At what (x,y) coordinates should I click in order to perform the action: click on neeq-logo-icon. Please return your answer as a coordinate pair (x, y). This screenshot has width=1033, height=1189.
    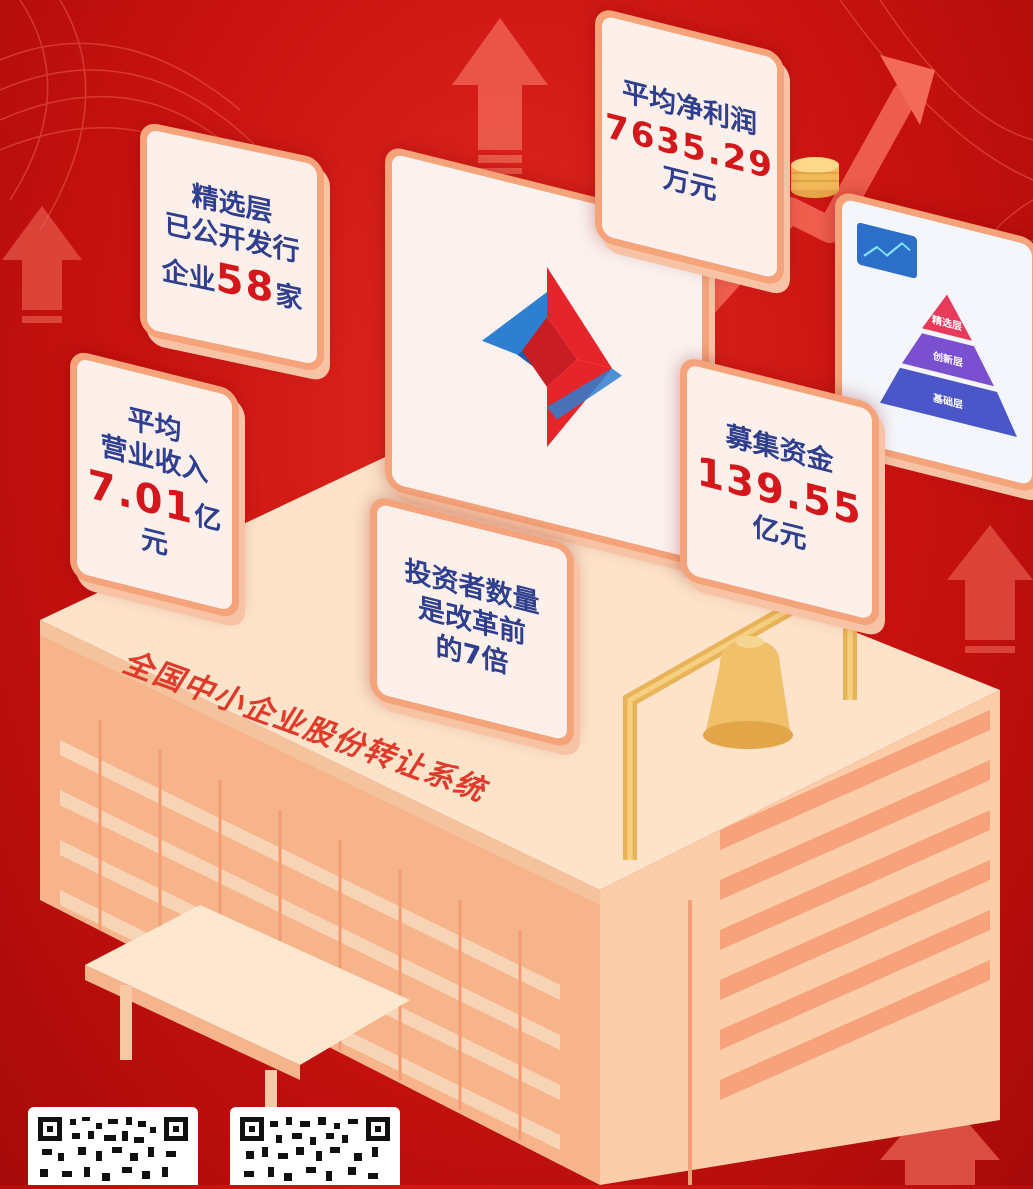
    Looking at the image, I should click on (552, 357).